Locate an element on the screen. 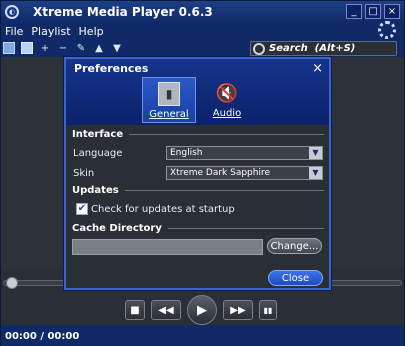  cache-directory-field is located at coordinates (167, 247).